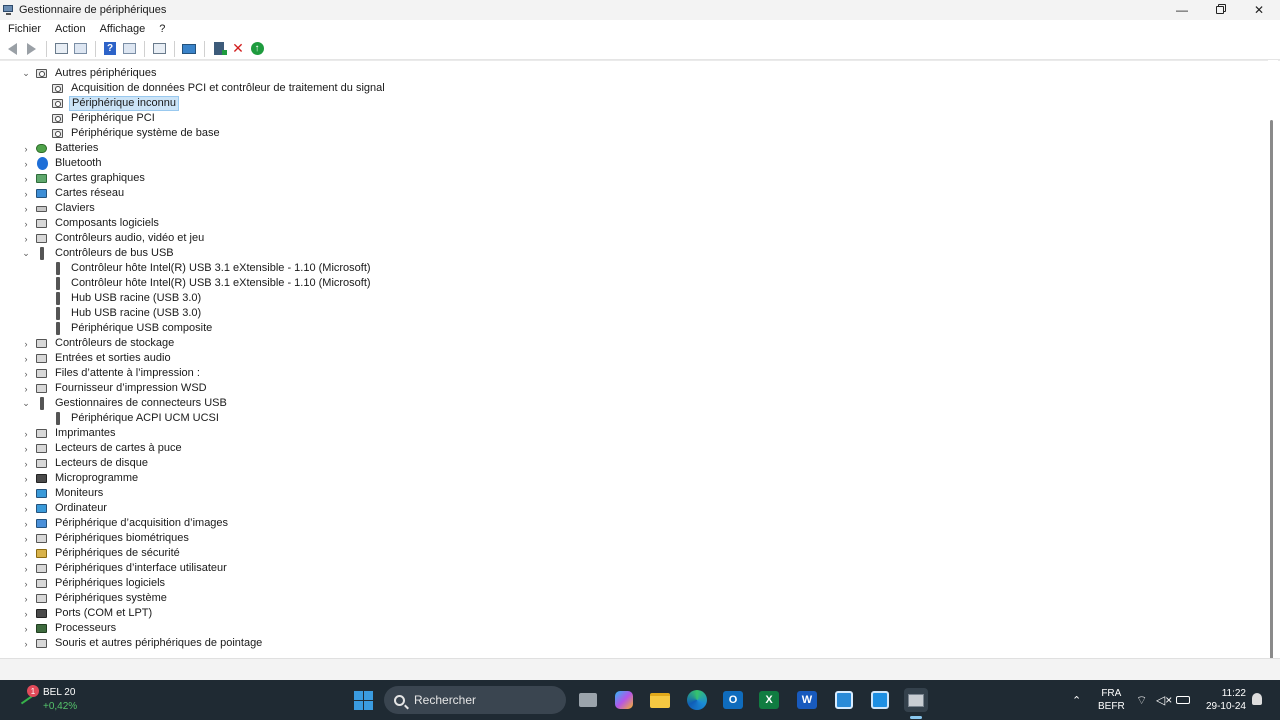  Describe the element at coordinates (136, 133) in the screenshot. I see `tree-device: Périphérique système de base` at that location.